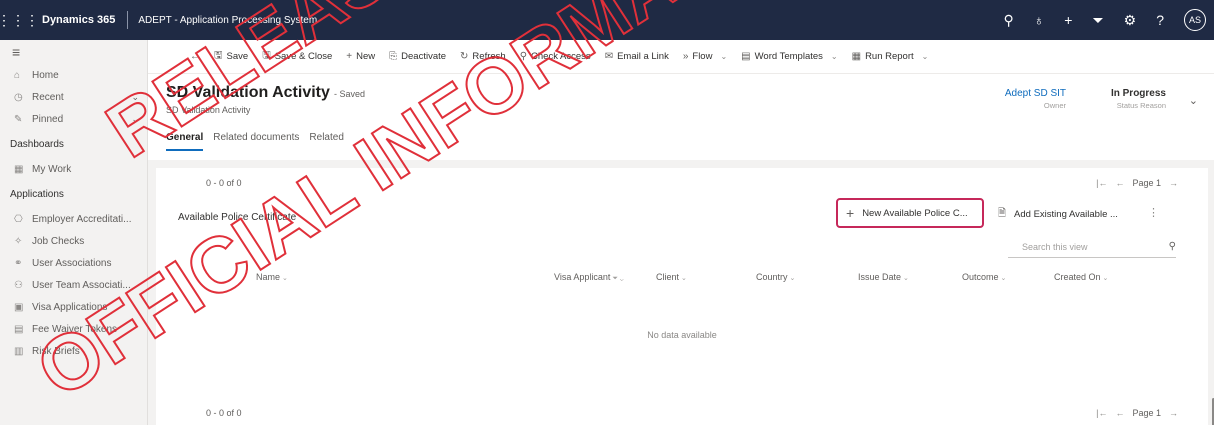 The width and height of the screenshot is (1214, 425). I want to click on word-templates-label: Word Templates, so click(788, 56).